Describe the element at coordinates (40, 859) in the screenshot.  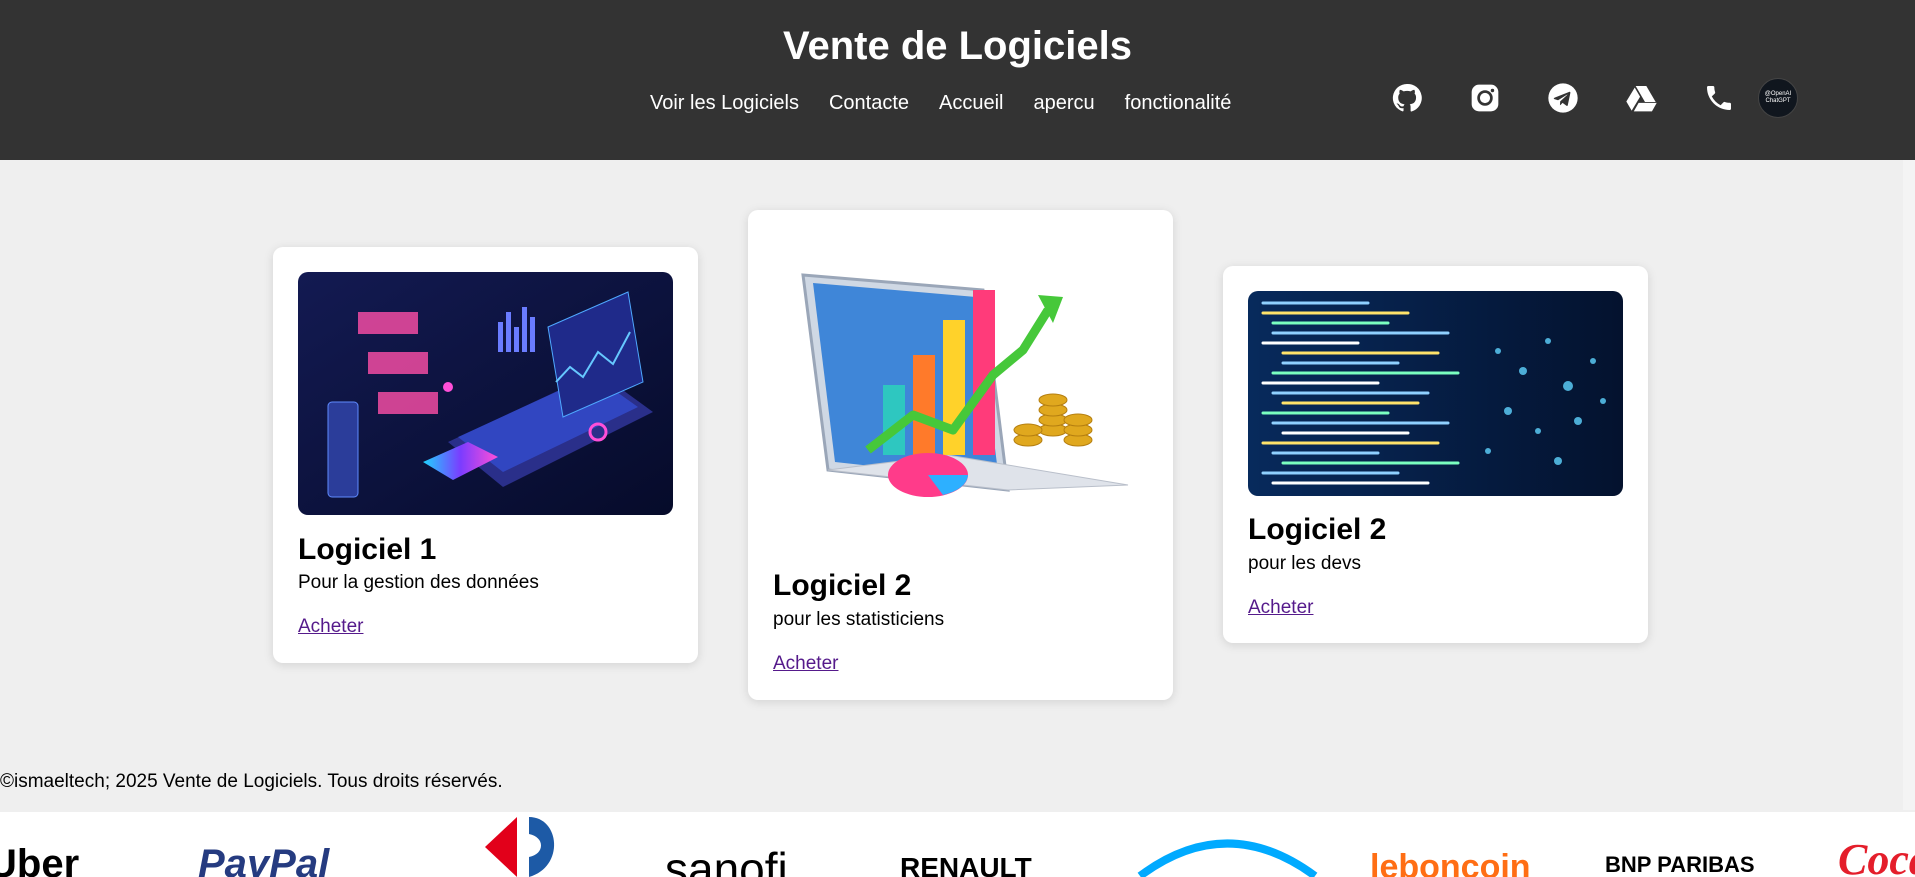
I see `logo-uber: Uber` at that location.